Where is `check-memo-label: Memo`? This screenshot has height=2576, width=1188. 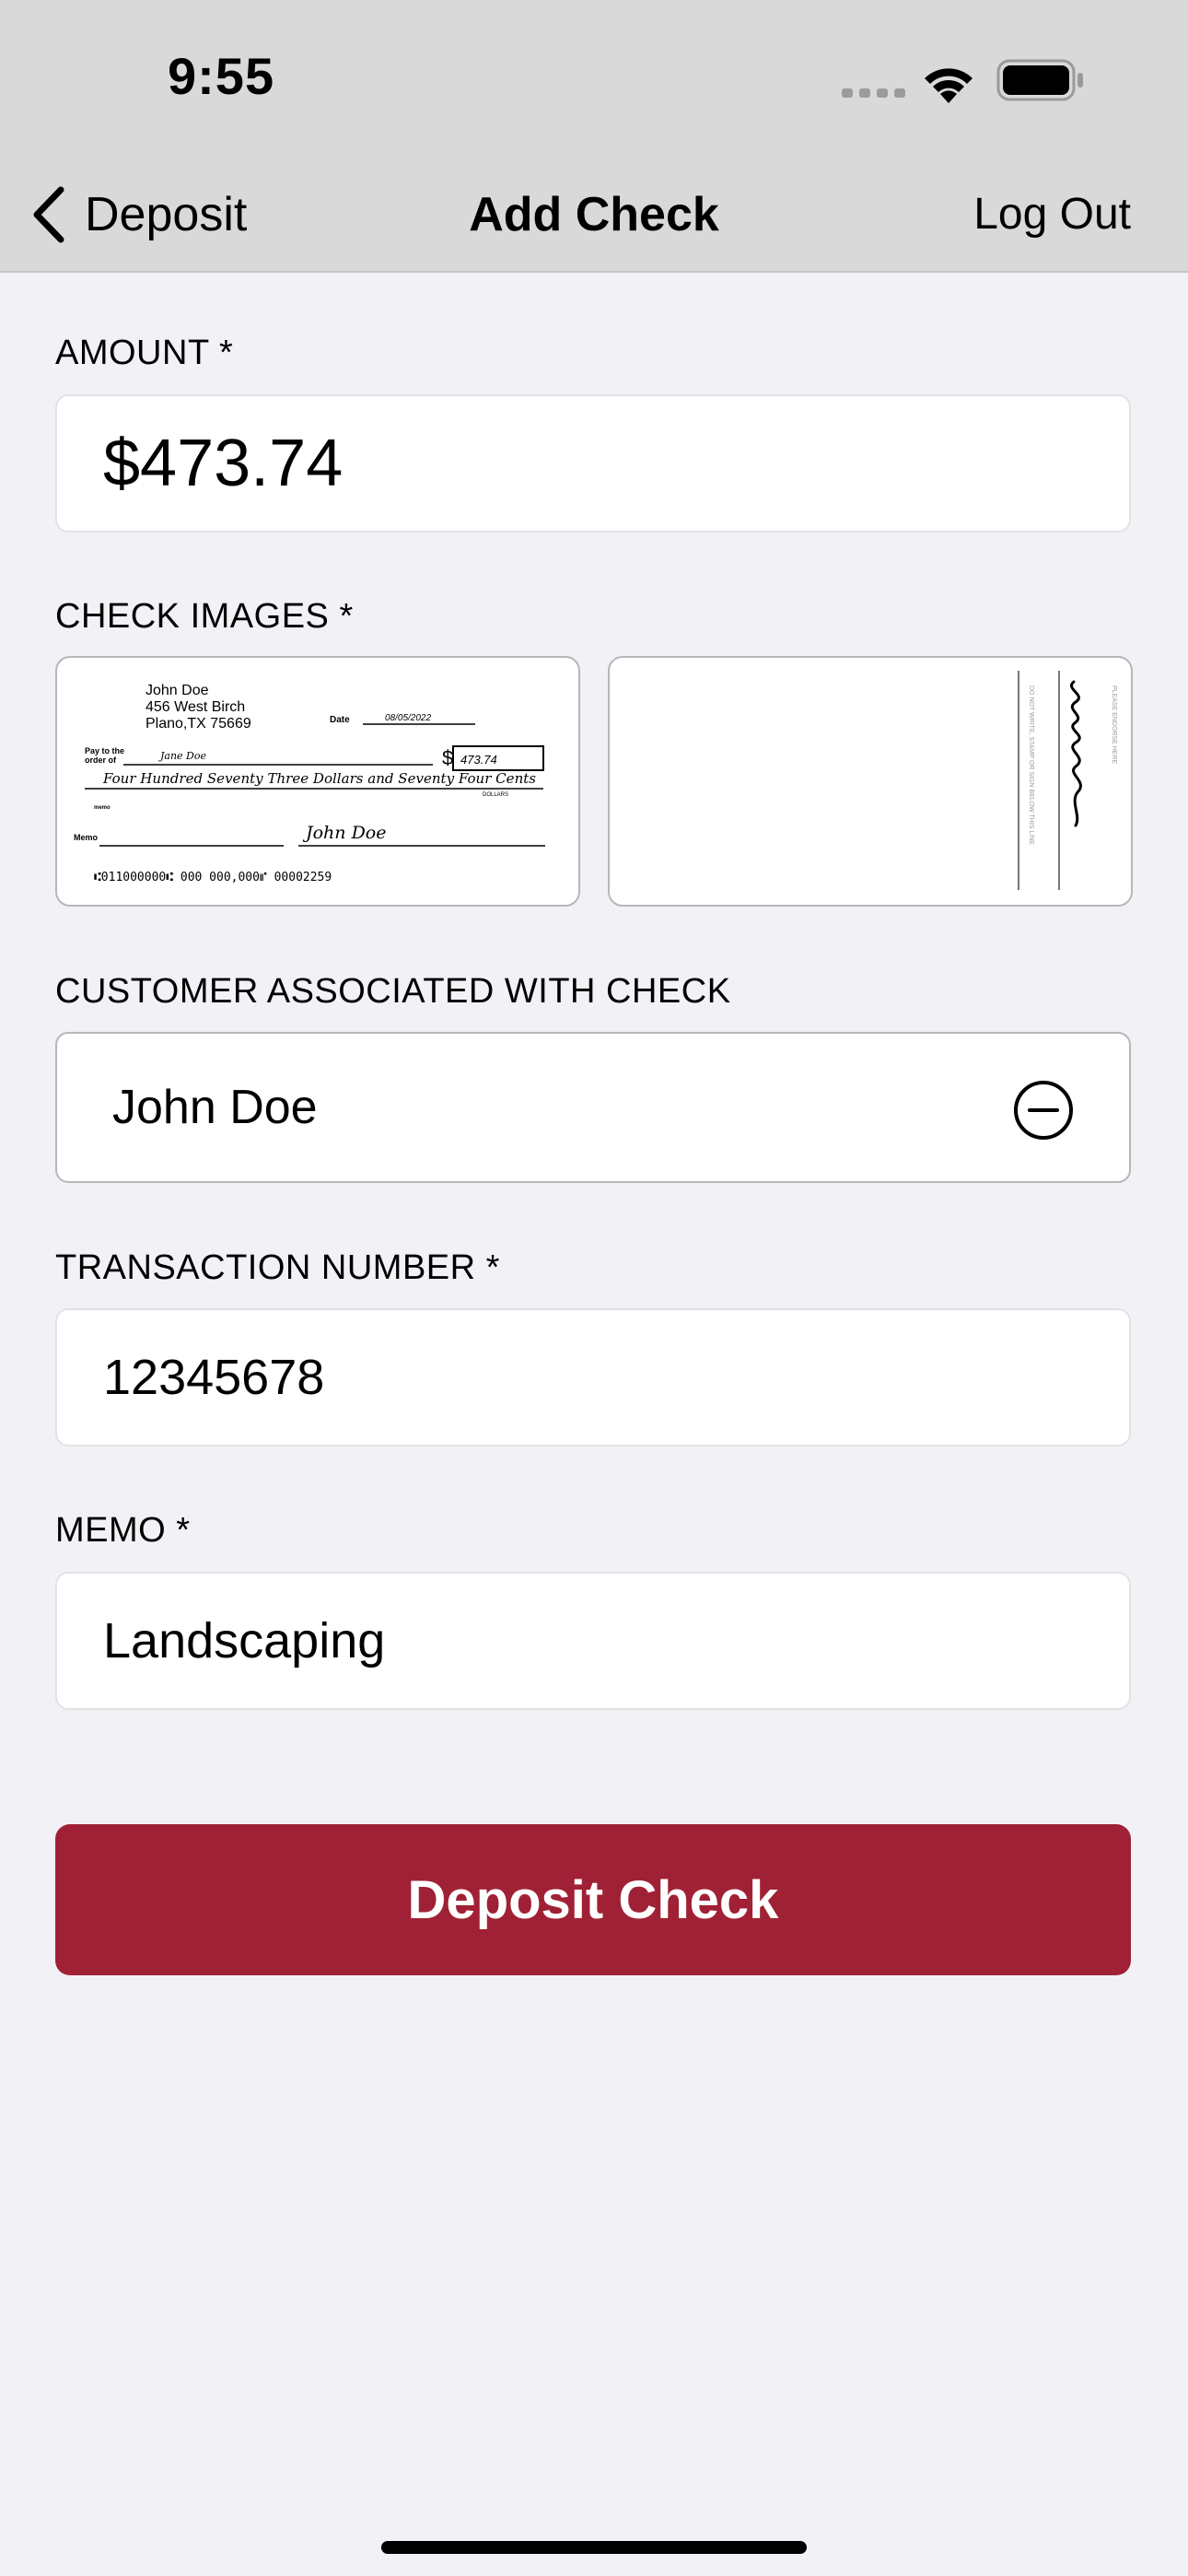
check-memo-label: Memo is located at coordinates (86, 837).